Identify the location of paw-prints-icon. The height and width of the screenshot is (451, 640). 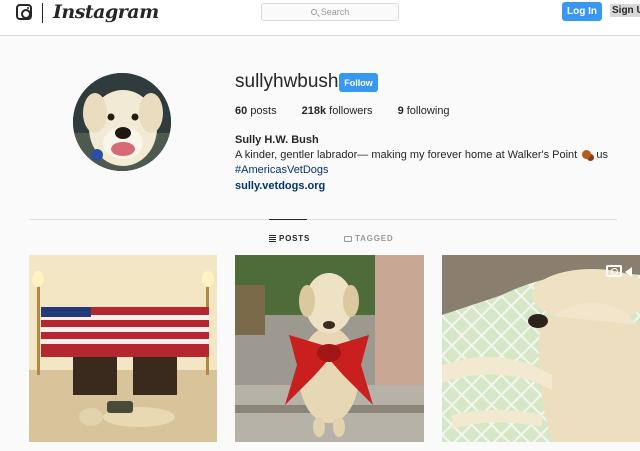
(587, 154).